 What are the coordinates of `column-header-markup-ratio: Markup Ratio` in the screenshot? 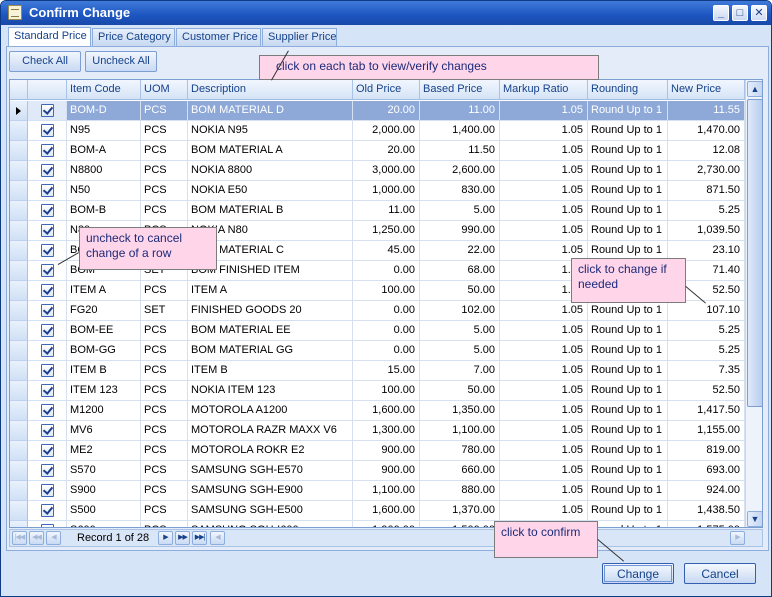 It's located at (544, 90).